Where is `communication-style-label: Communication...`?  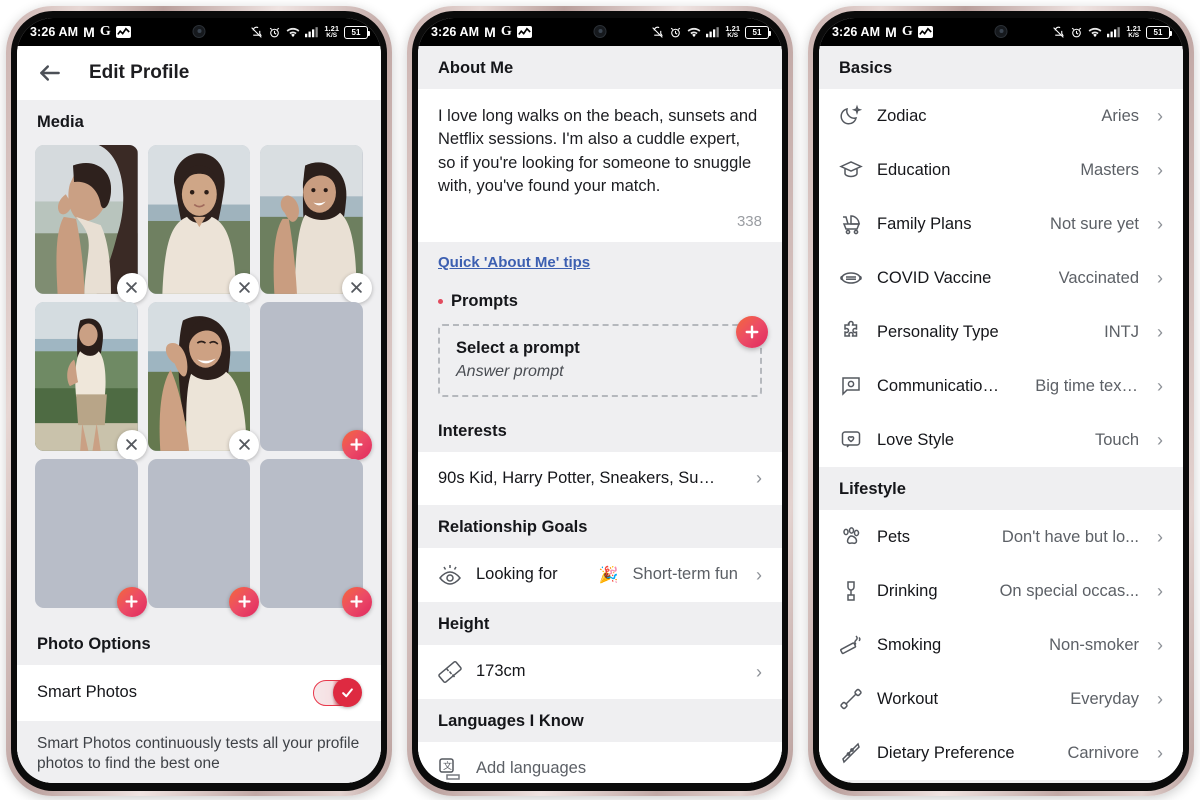 communication-style-label: Communication... is located at coordinates (940, 385).